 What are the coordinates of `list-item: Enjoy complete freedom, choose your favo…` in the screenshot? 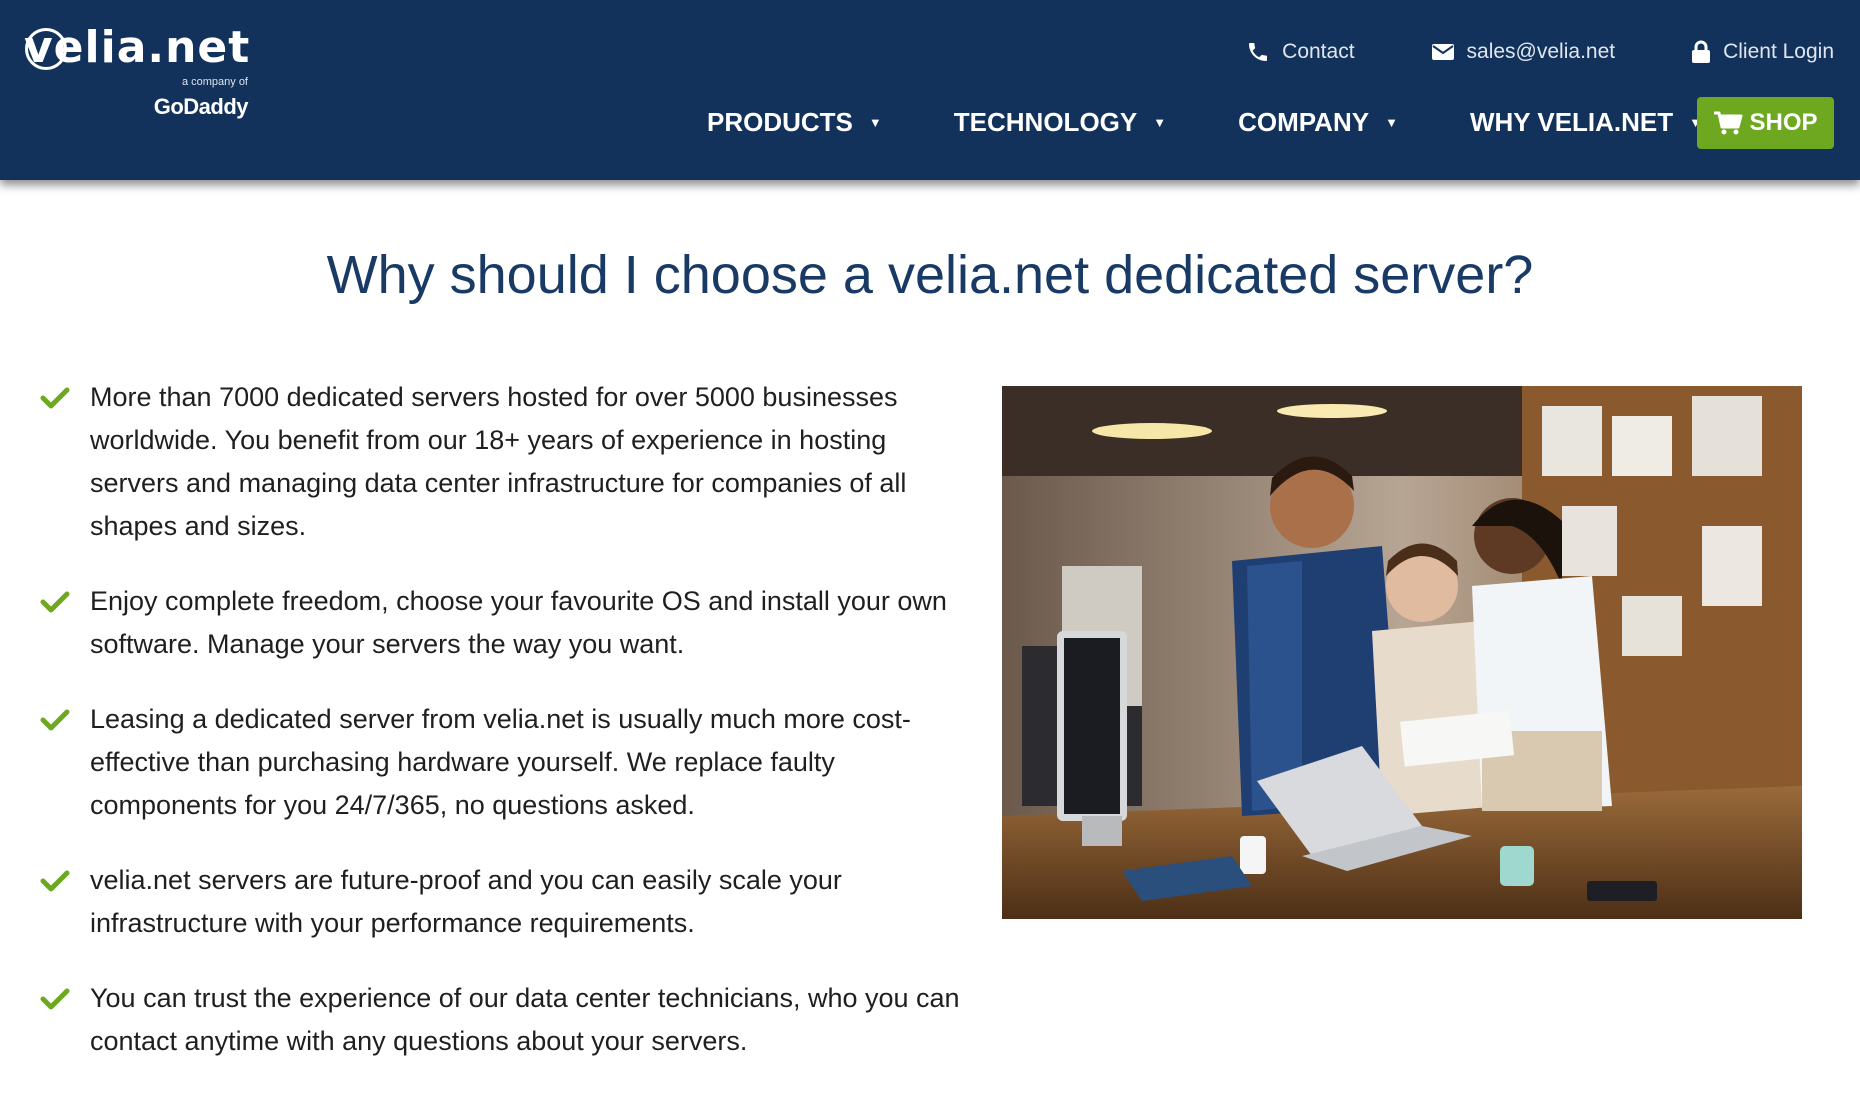 It's located at (500, 623).